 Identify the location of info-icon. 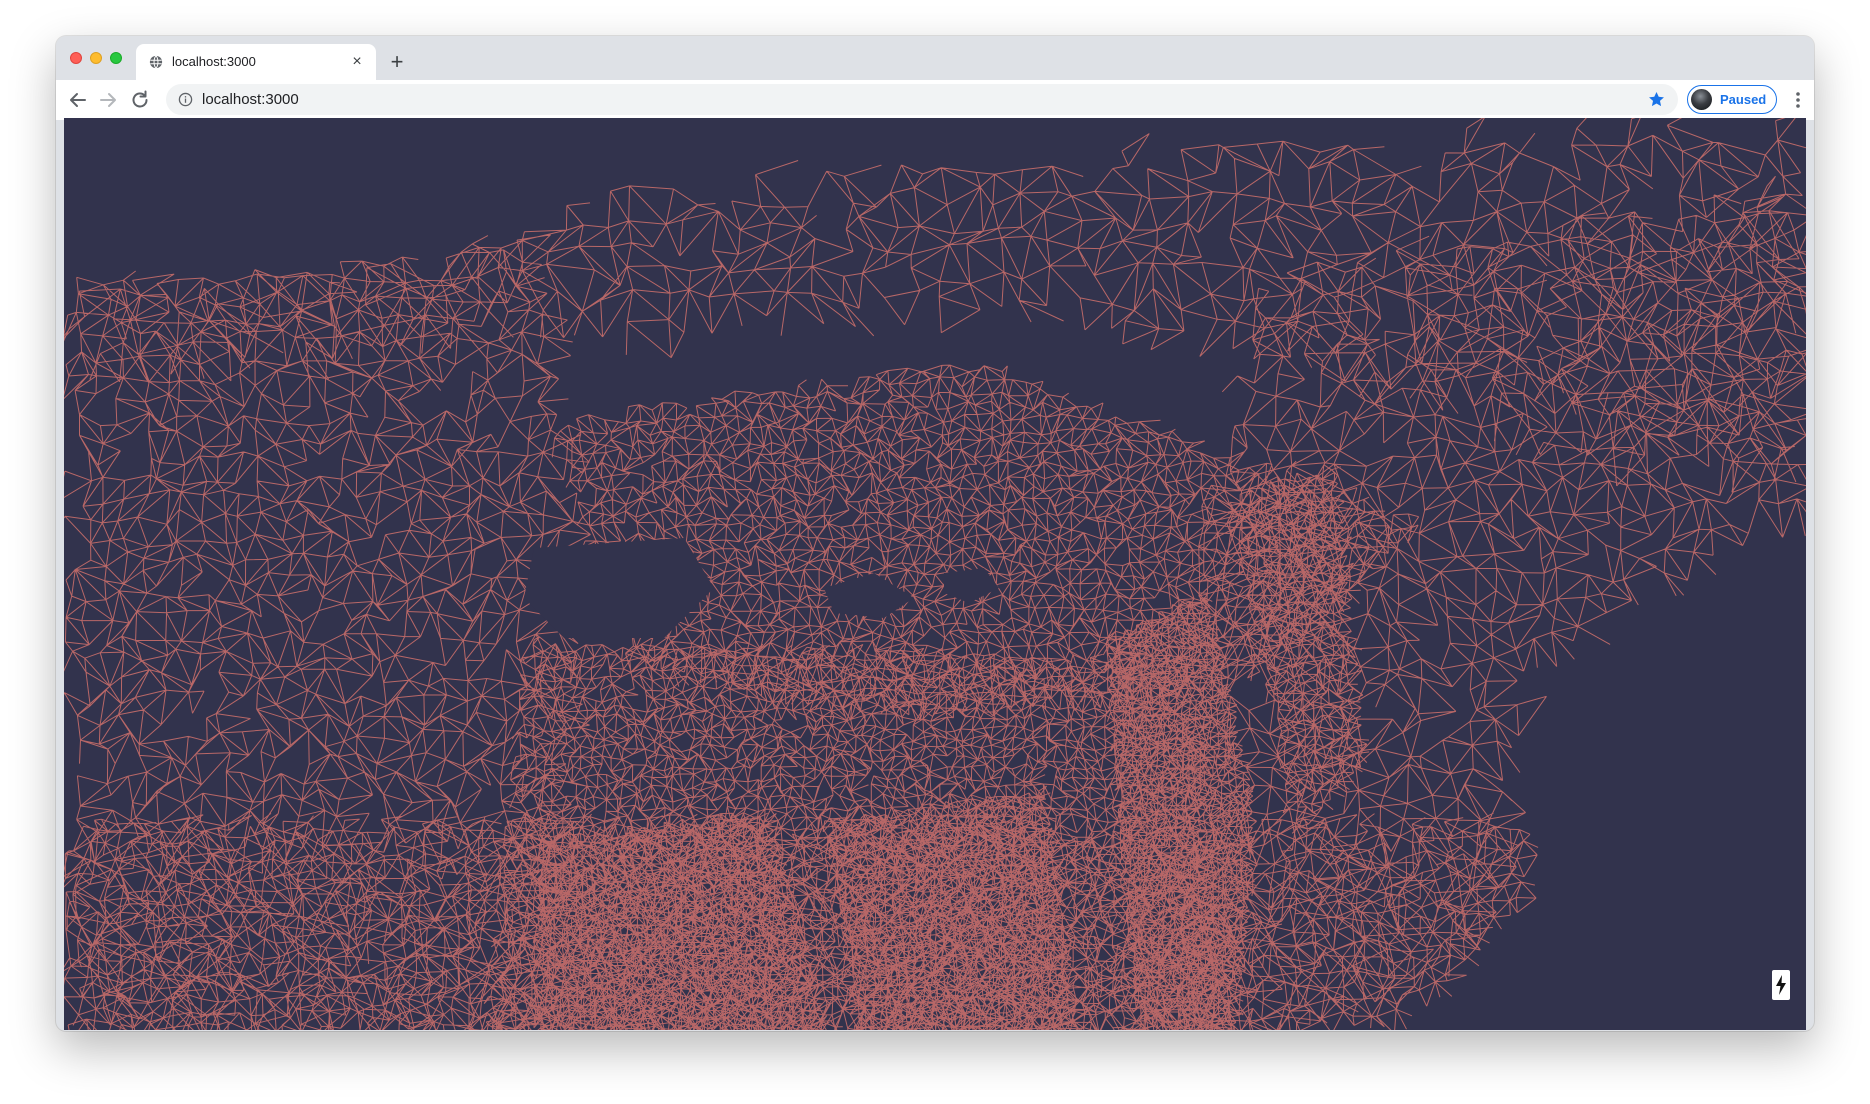
(185, 99).